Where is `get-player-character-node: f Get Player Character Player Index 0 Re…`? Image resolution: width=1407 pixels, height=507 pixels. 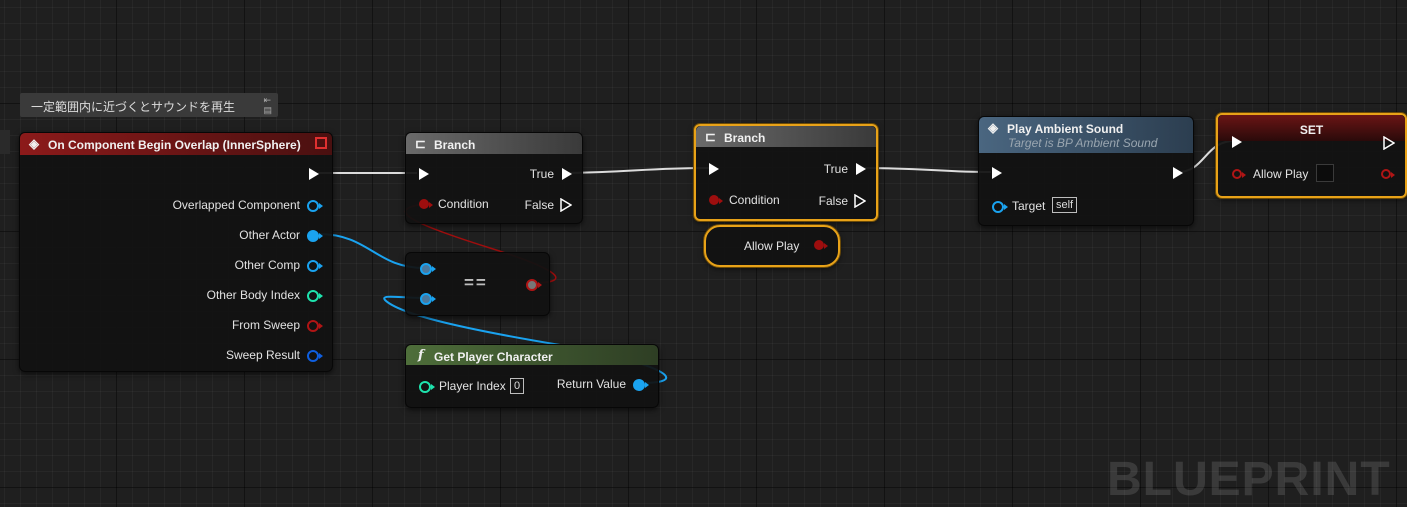
get-player-character-node: f Get Player Character Player Index 0 Re… is located at coordinates (532, 376).